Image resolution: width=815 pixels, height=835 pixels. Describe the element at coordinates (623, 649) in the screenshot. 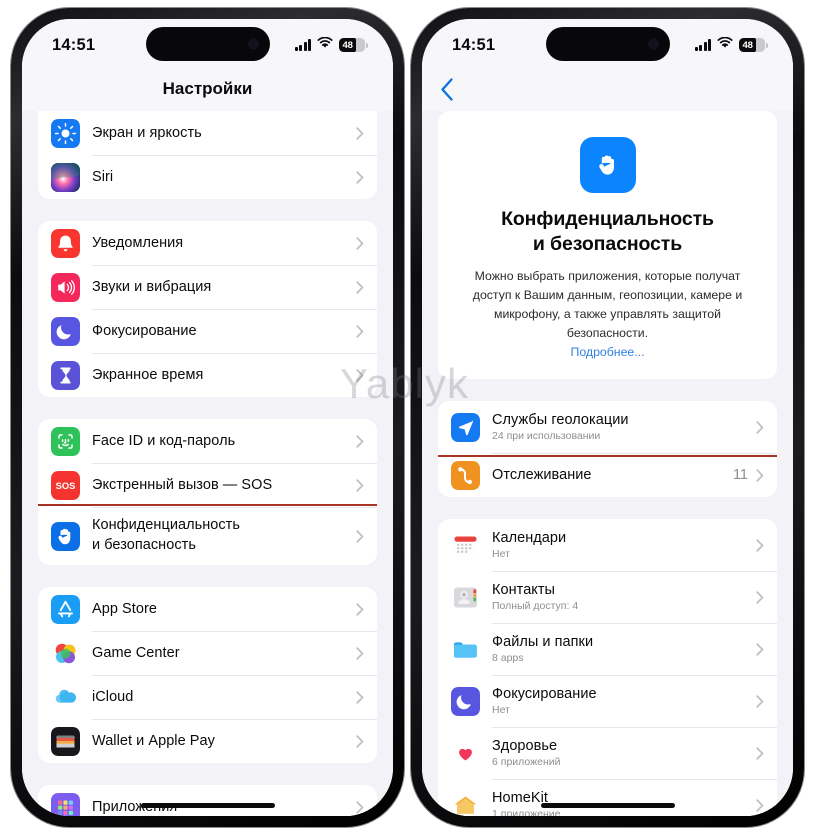

I see `row-text: Файлы и папки 8 apps` at that location.